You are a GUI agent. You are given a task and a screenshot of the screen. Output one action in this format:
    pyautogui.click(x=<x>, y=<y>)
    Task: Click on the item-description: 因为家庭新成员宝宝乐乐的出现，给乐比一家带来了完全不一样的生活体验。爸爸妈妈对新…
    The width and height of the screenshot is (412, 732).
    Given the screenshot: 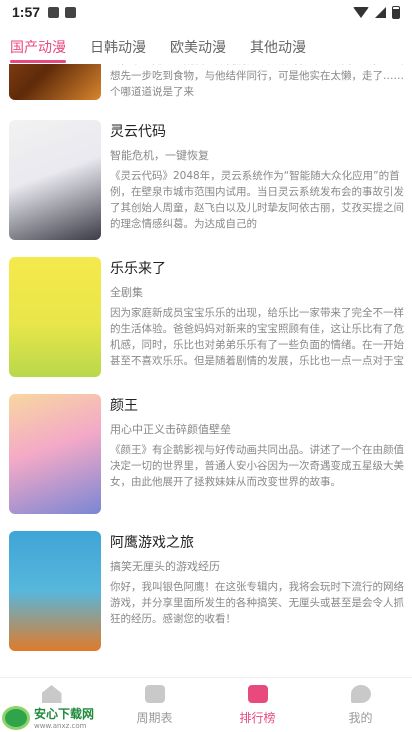 What is the action you would take?
    pyautogui.click(x=257, y=337)
    